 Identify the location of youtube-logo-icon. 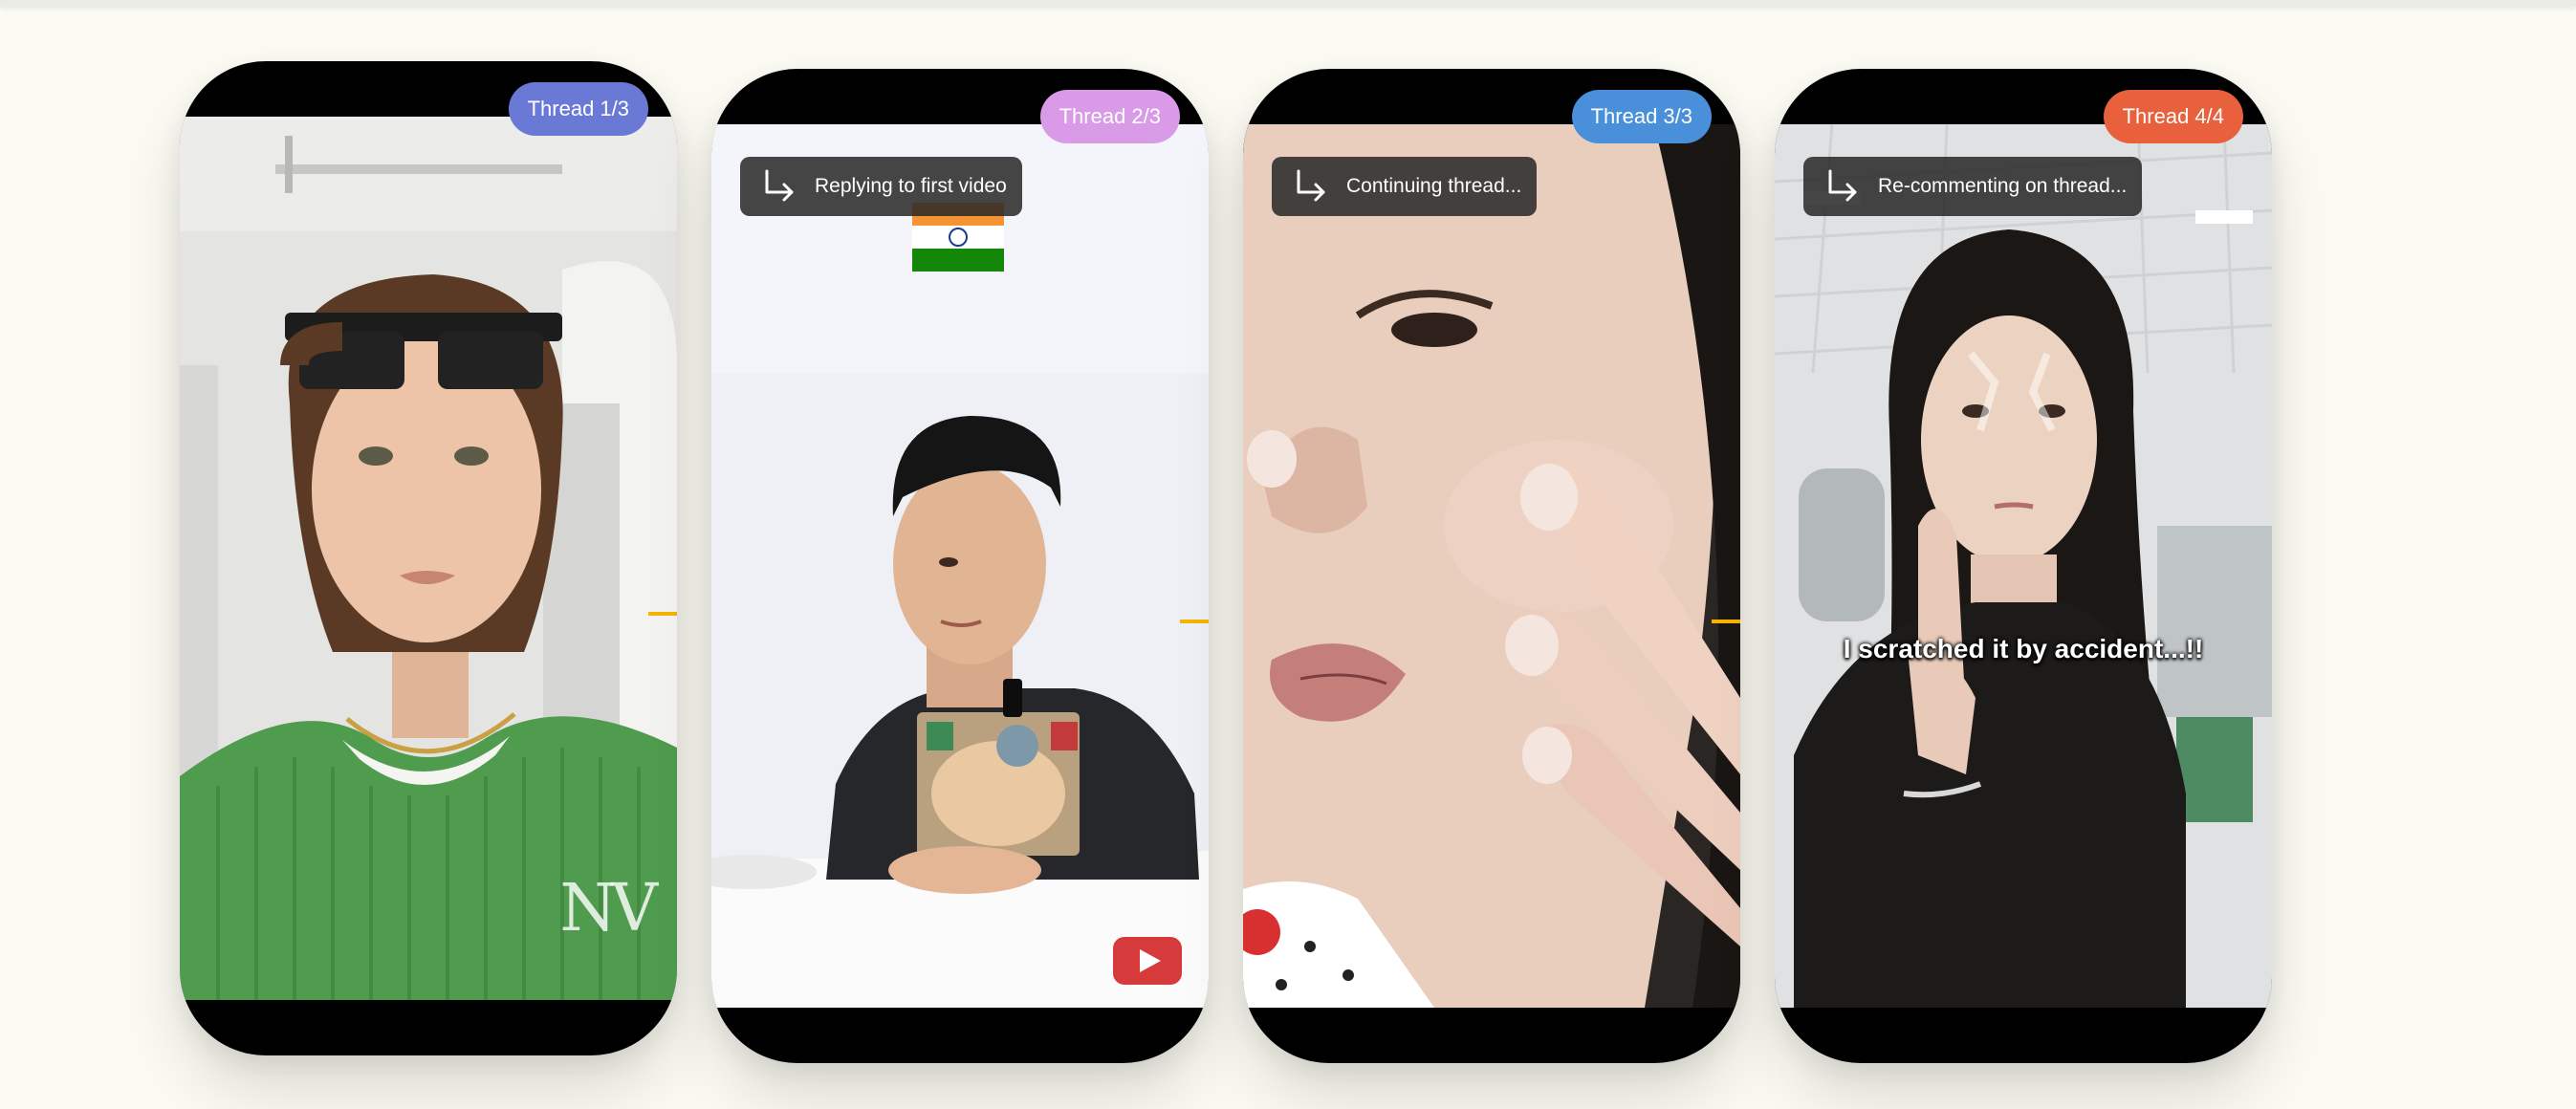
(1147, 961).